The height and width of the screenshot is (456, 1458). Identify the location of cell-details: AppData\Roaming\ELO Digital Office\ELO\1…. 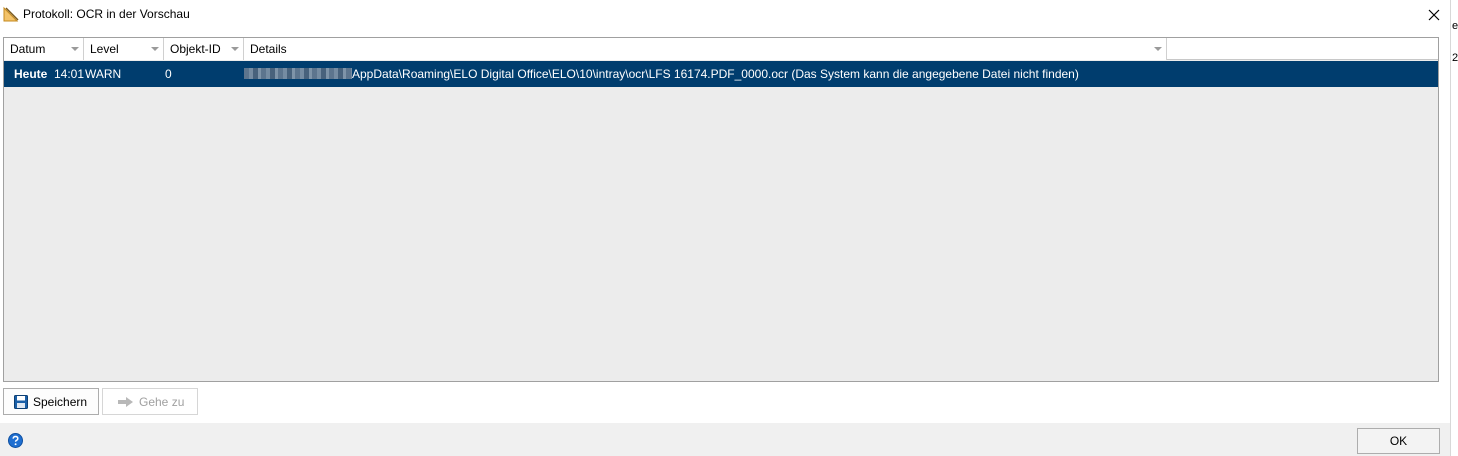
(715, 74).